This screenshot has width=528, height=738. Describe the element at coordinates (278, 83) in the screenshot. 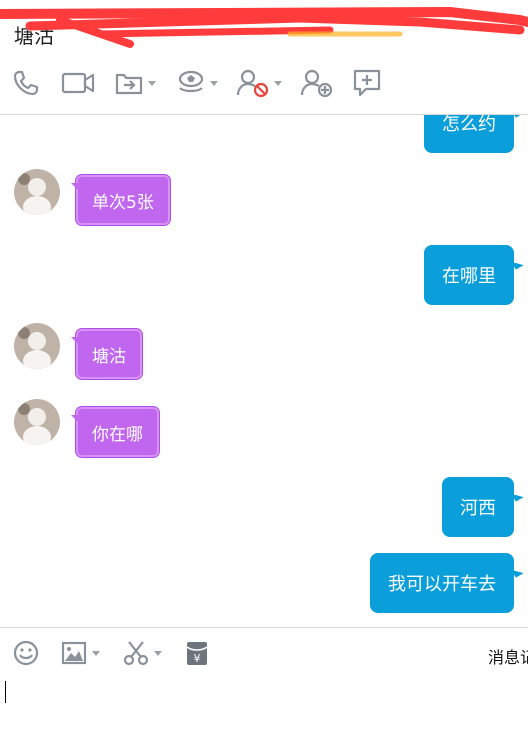

I see `block-contact-caret-icon` at that location.